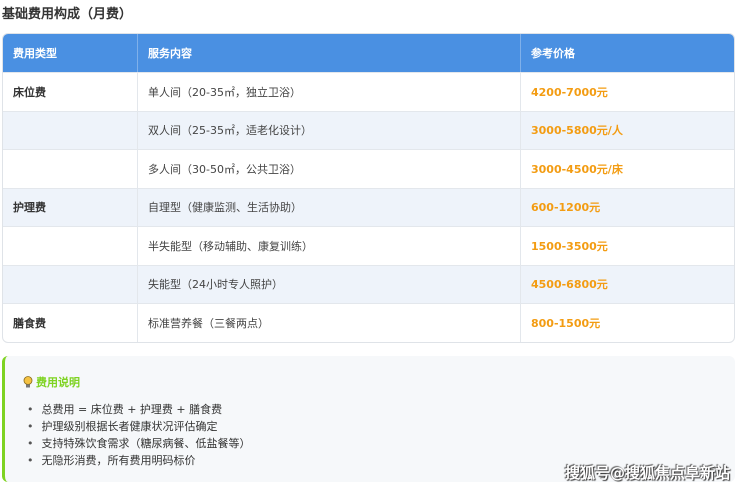  Describe the element at coordinates (70, 53) in the screenshot. I see `header-type: 费用类型` at that location.